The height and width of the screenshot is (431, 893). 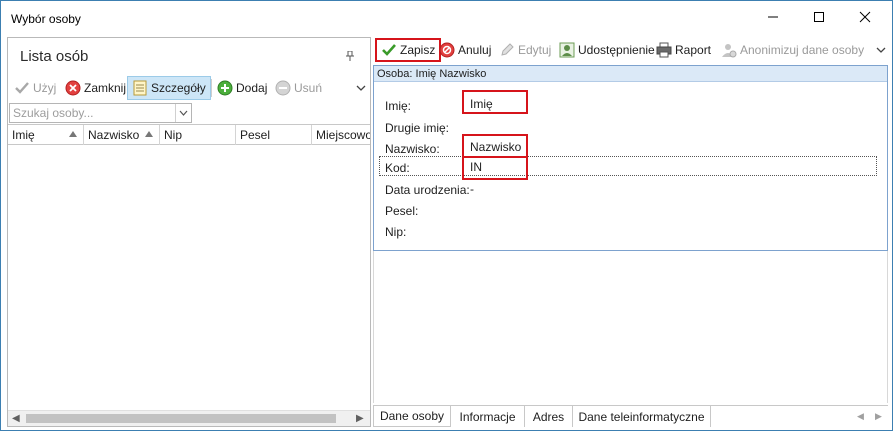 What do you see at coordinates (693, 50) in the screenshot?
I see `report-label: Raport` at bounding box center [693, 50].